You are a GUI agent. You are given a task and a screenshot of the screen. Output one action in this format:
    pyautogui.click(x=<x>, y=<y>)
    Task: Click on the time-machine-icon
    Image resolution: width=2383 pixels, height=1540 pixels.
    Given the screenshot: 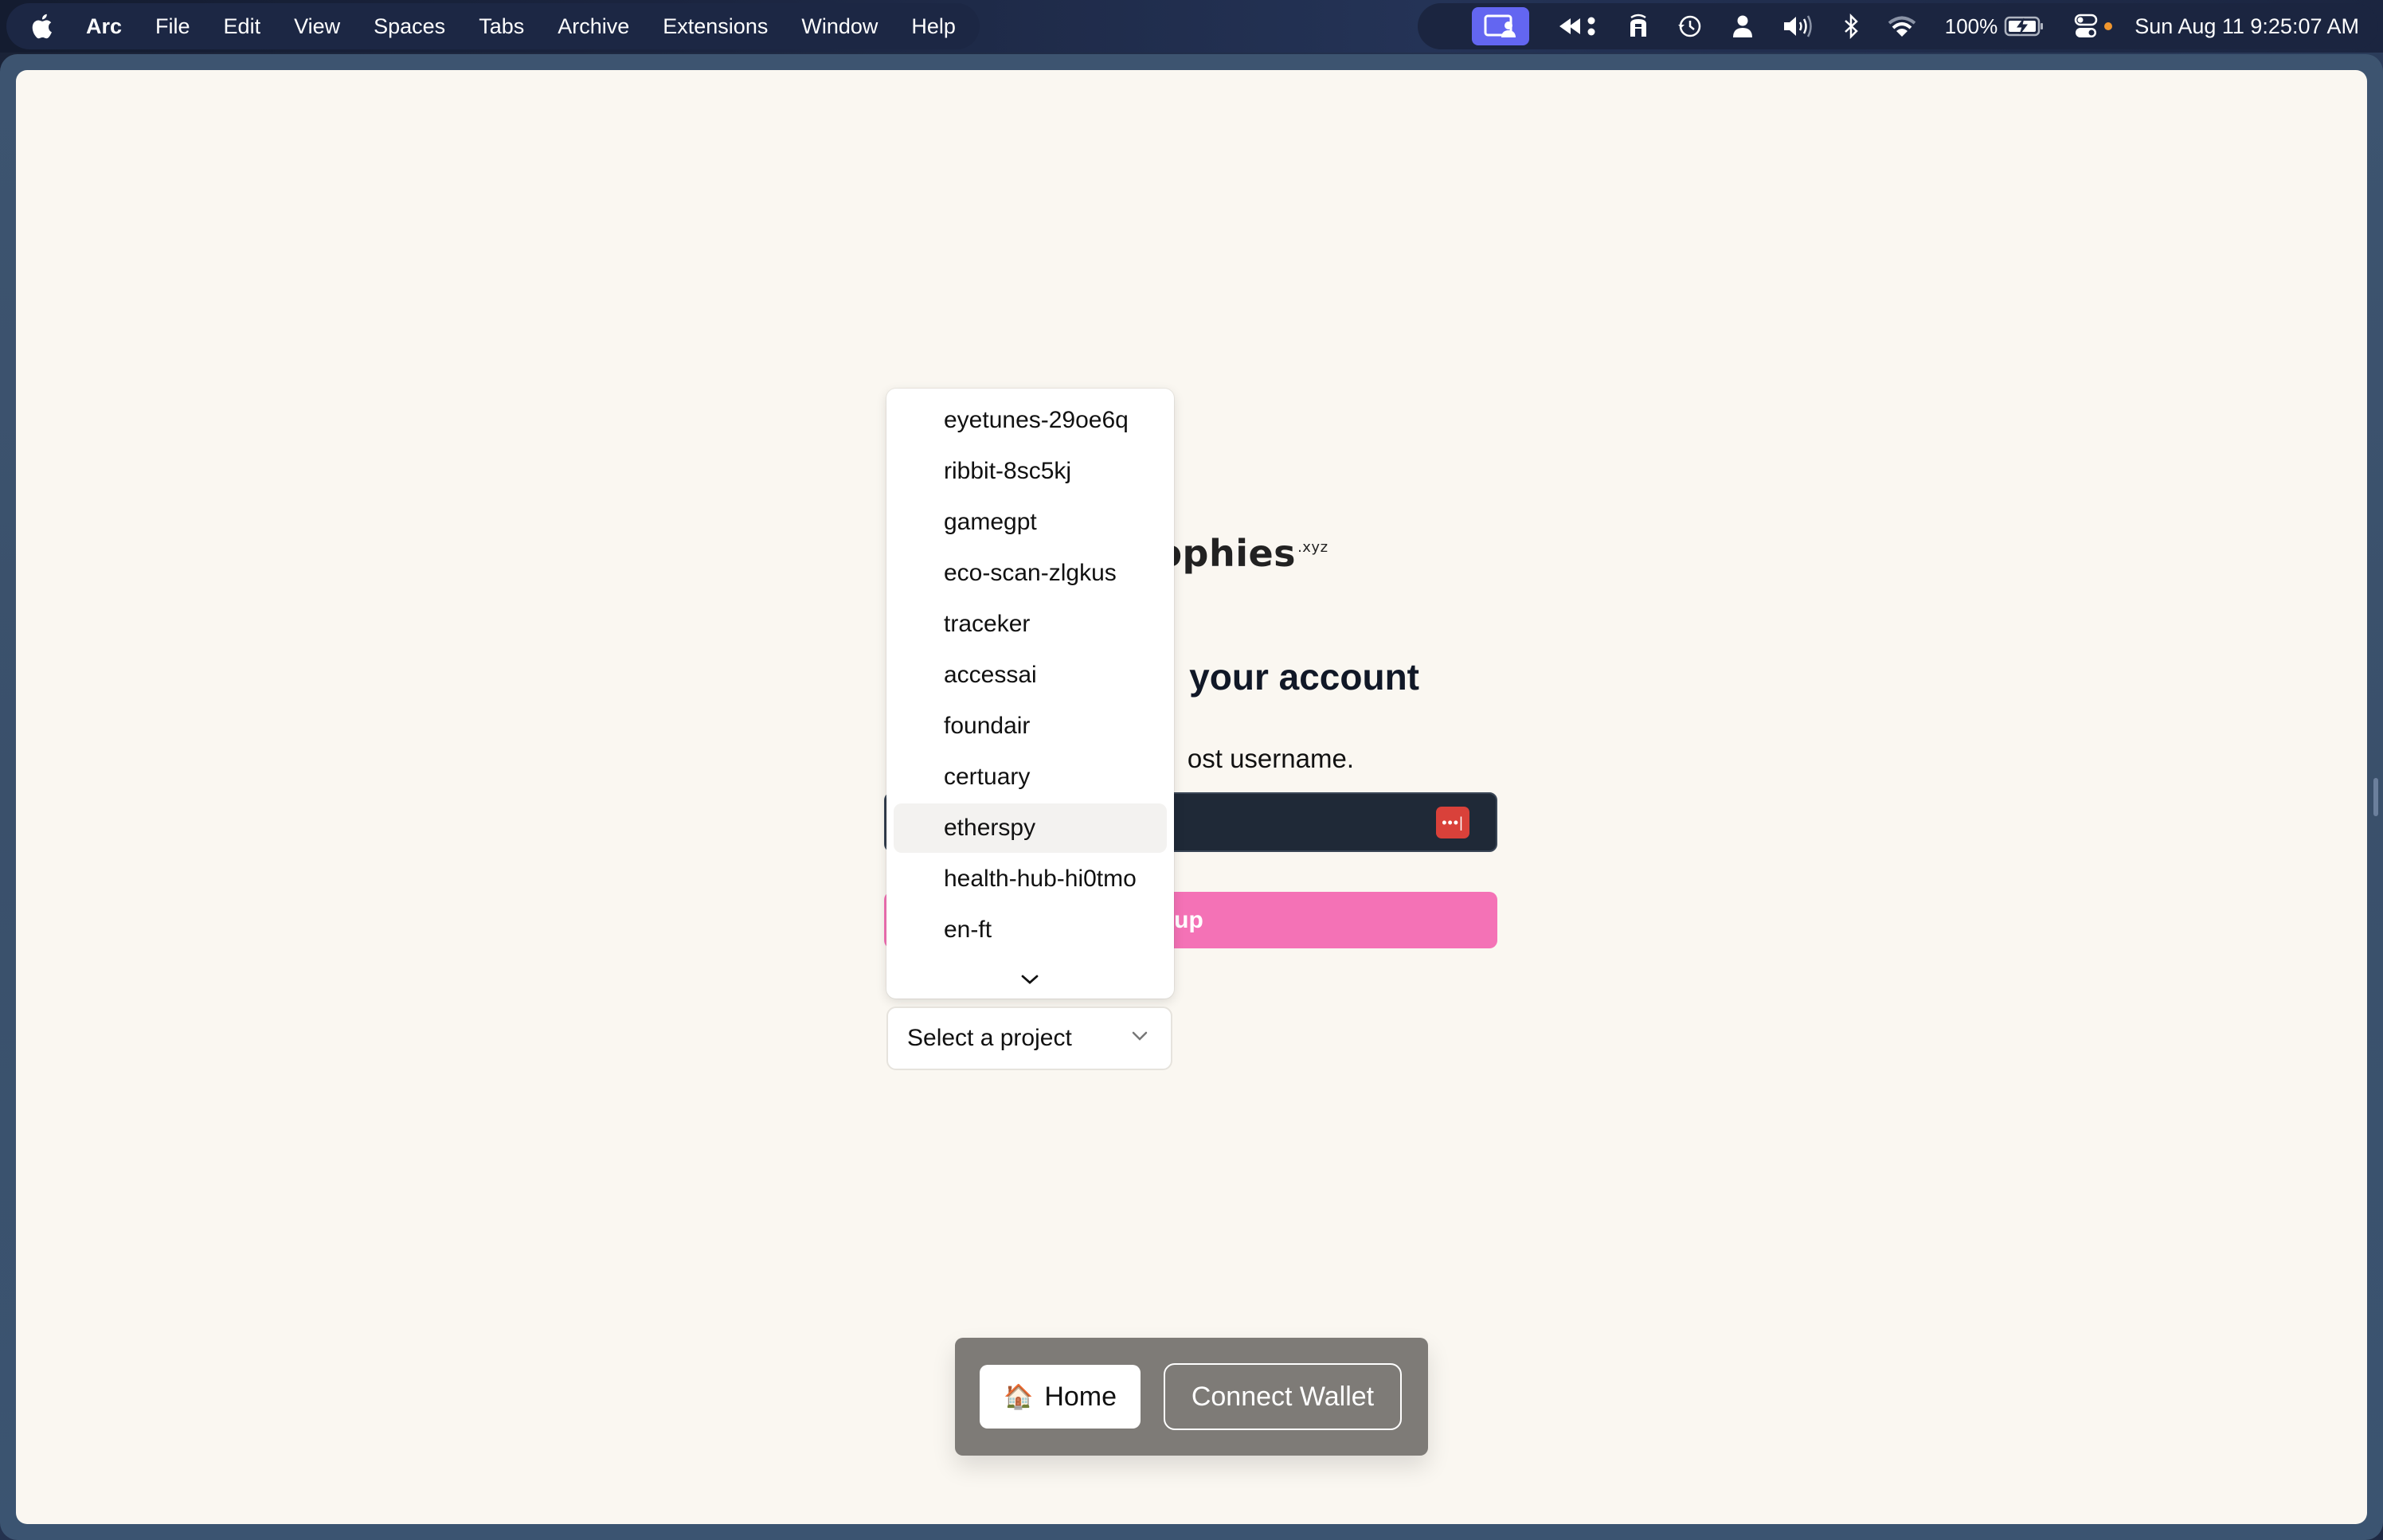 What is the action you would take?
    pyautogui.click(x=1690, y=26)
    